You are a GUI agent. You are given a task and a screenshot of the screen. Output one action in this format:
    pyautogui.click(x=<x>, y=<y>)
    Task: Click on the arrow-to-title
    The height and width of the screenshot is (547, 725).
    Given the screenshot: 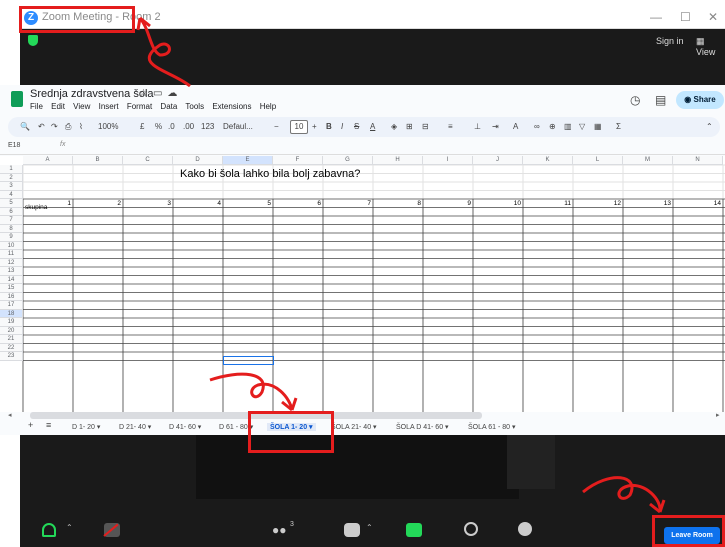 What is the action you would take?
    pyautogui.click(x=164, y=52)
    